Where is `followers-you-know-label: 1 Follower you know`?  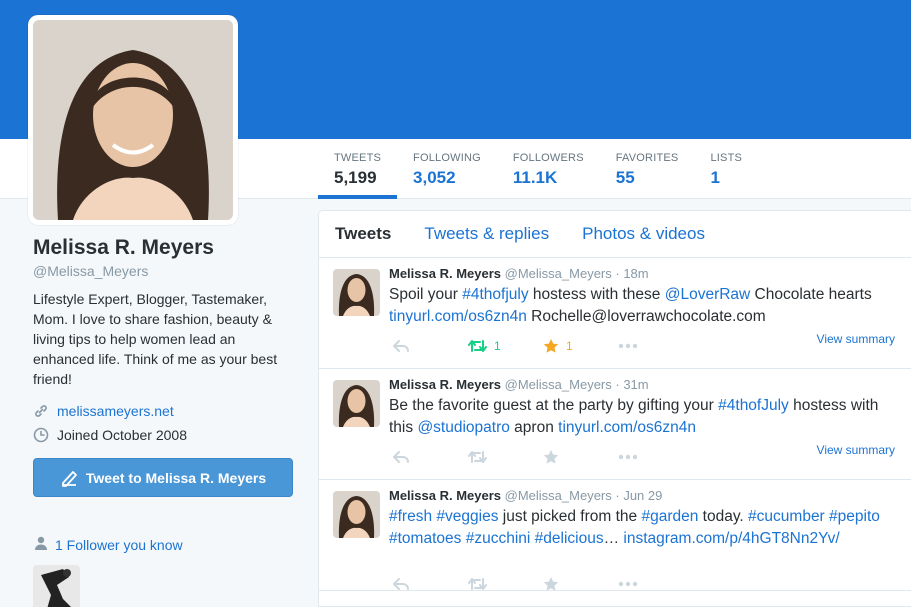
followers-you-know-label: 1 Follower you know is located at coordinates (119, 544).